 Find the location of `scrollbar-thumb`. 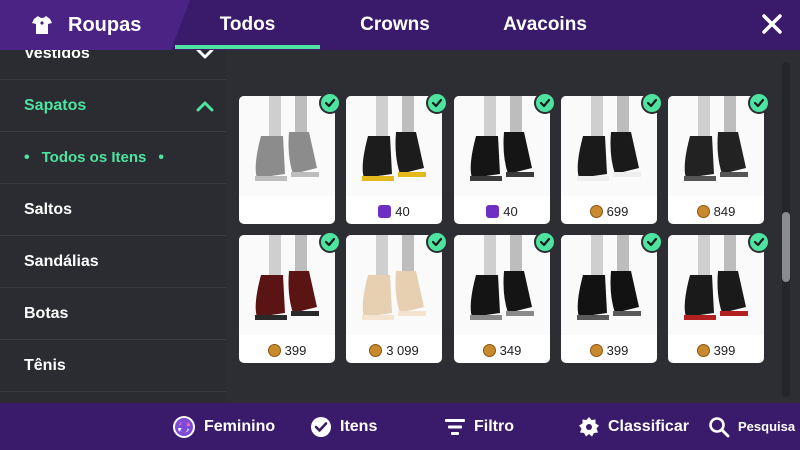

scrollbar-thumb is located at coordinates (786, 247).